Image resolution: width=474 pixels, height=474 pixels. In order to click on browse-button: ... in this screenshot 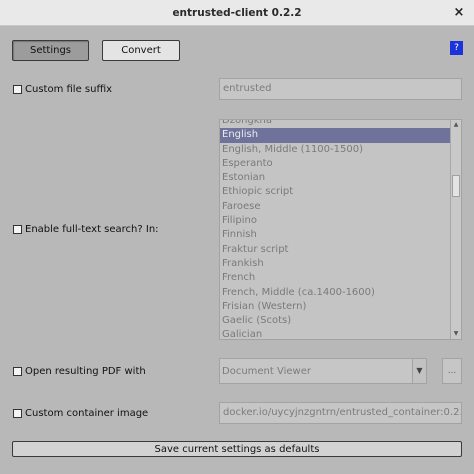, I will do `click(452, 371)`.